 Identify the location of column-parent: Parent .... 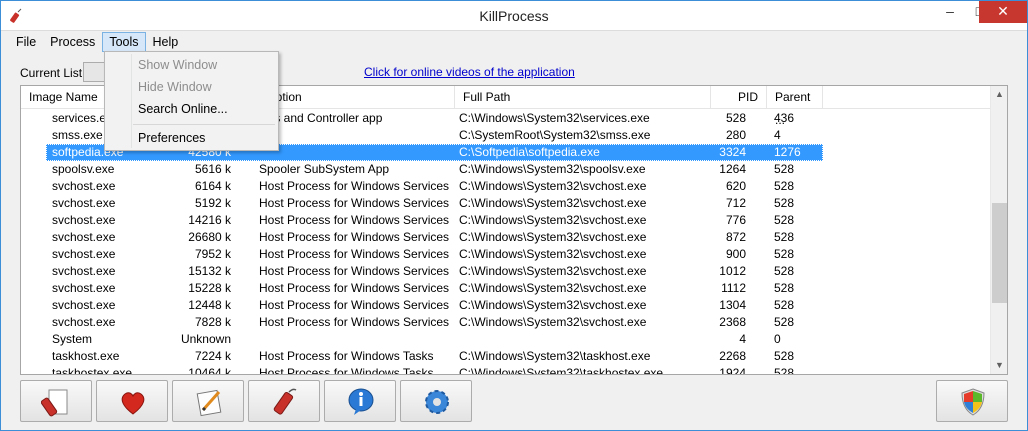
(795, 106).